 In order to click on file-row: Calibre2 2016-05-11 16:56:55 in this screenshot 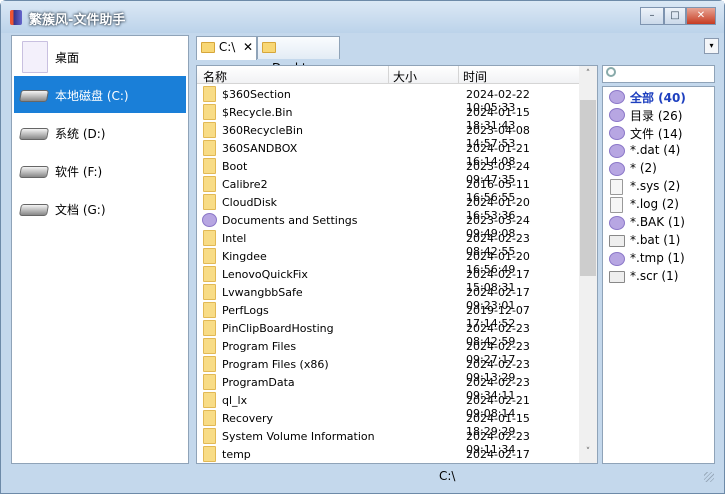, I will do `click(388, 189)`.